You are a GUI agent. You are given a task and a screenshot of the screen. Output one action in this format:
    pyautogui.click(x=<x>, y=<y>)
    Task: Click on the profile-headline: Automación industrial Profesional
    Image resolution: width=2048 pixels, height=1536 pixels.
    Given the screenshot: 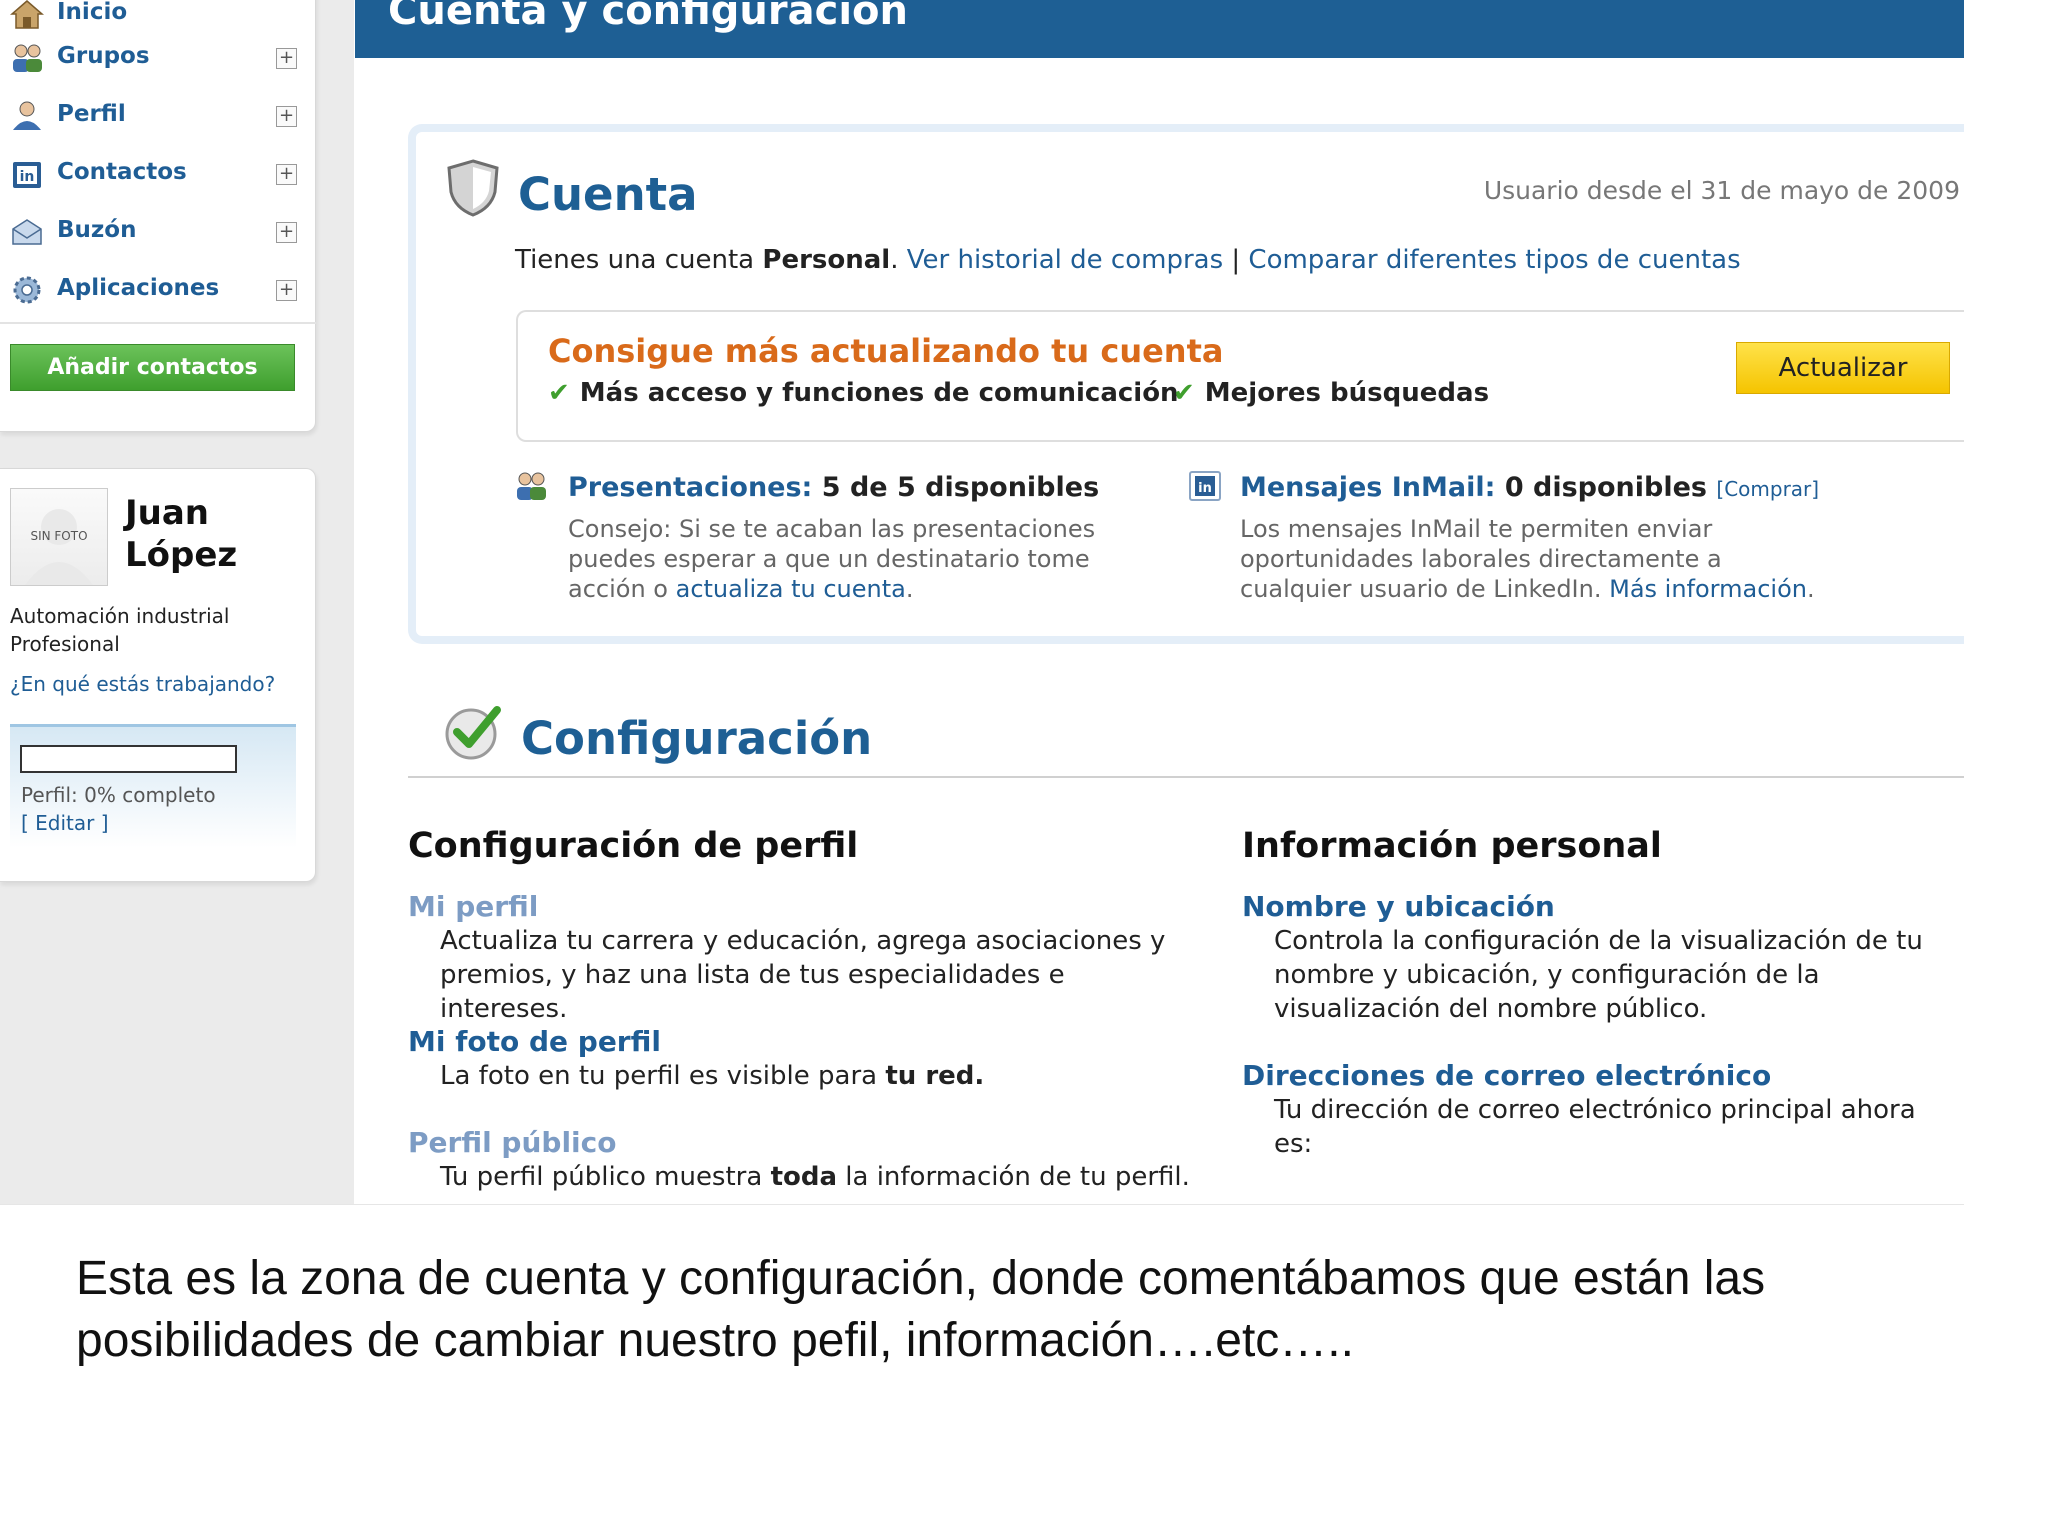 What is the action you would take?
    pyautogui.click(x=119, y=630)
    